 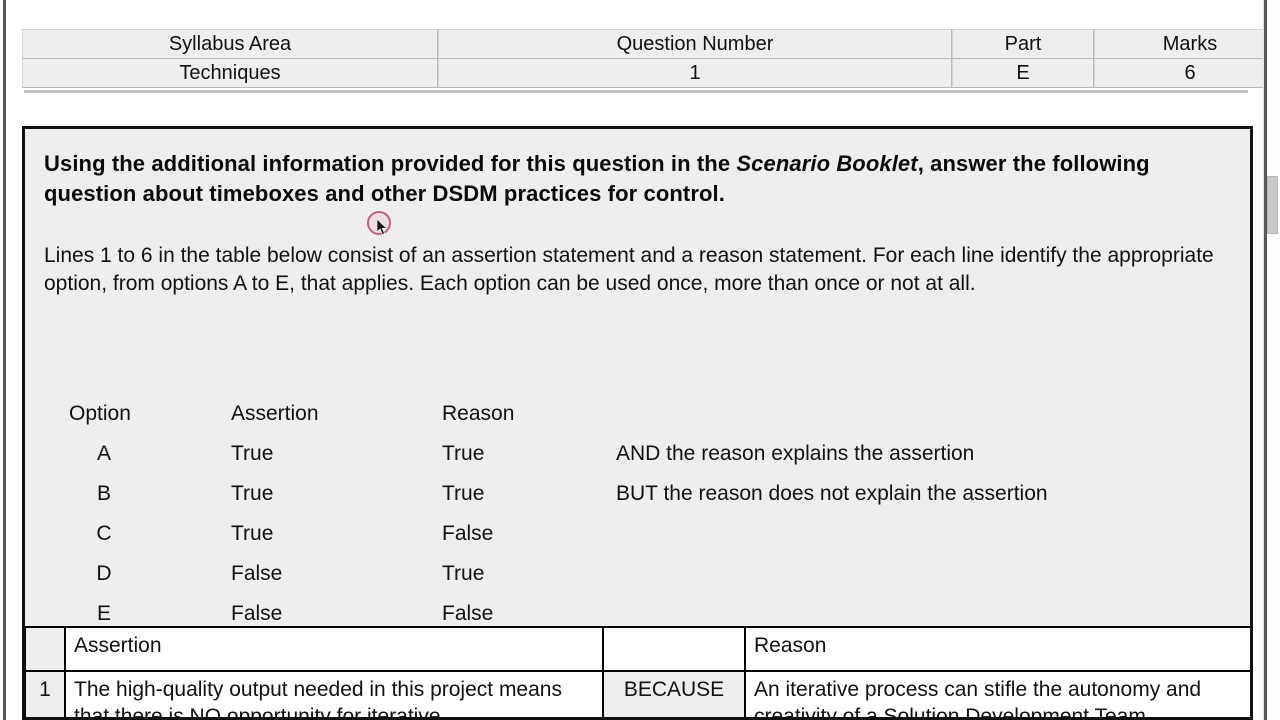 What do you see at coordinates (1187, 73) in the screenshot?
I see `meta-value-marks: 6` at bounding box center [1187, 73].